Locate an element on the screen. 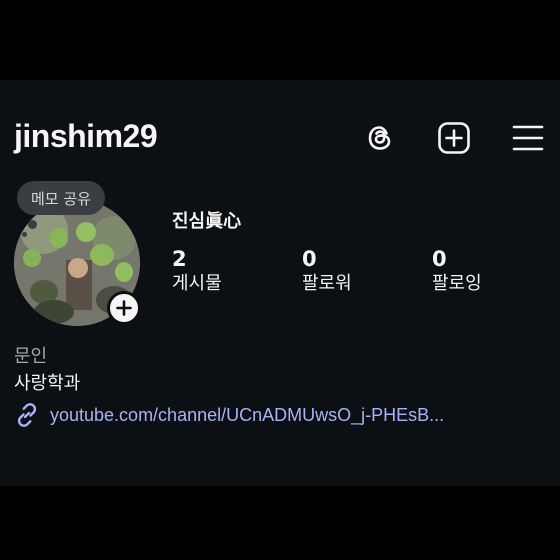  profile-category: 문인 is located at coordinates (31, 356).